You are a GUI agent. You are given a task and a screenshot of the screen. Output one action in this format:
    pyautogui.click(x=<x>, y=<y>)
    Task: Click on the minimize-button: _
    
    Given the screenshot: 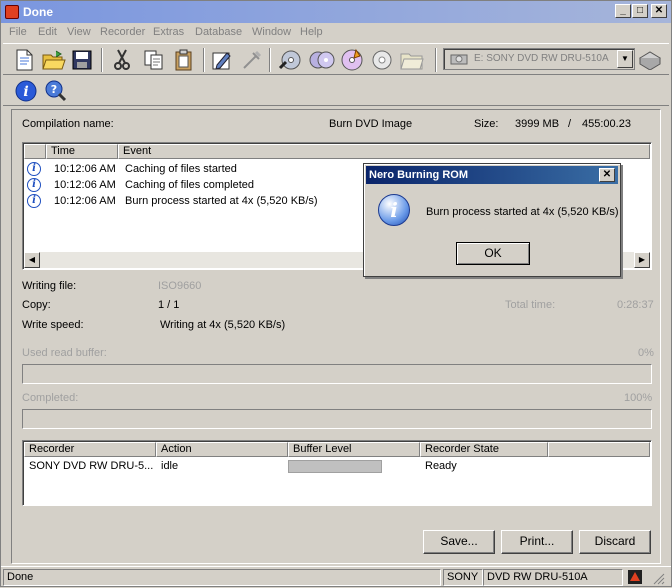 What is the action you would take?
    pyautogui.click(x=623, y=11)
    